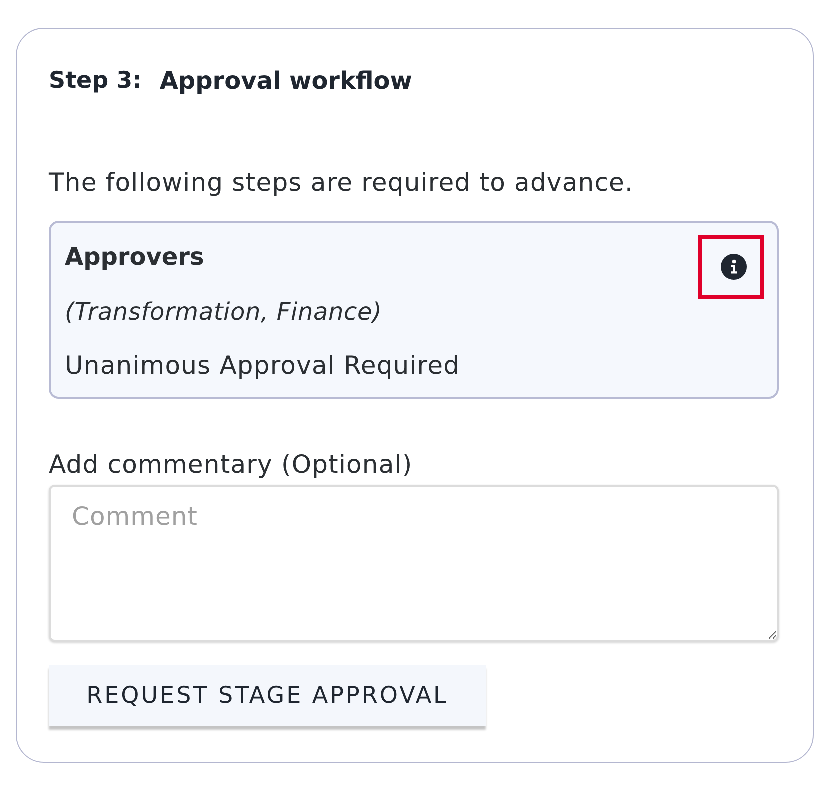 This screenshot has width=832, height=786. What do you see at coordinates (341, 183) in the screenshot?
I see `intro-text: The following steps are required to advance.` at bounding box center [341, 183].